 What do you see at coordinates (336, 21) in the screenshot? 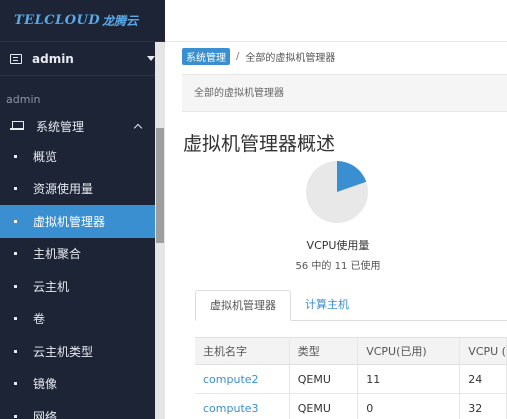
I see `top-bar` at bounding box center [336, 21].